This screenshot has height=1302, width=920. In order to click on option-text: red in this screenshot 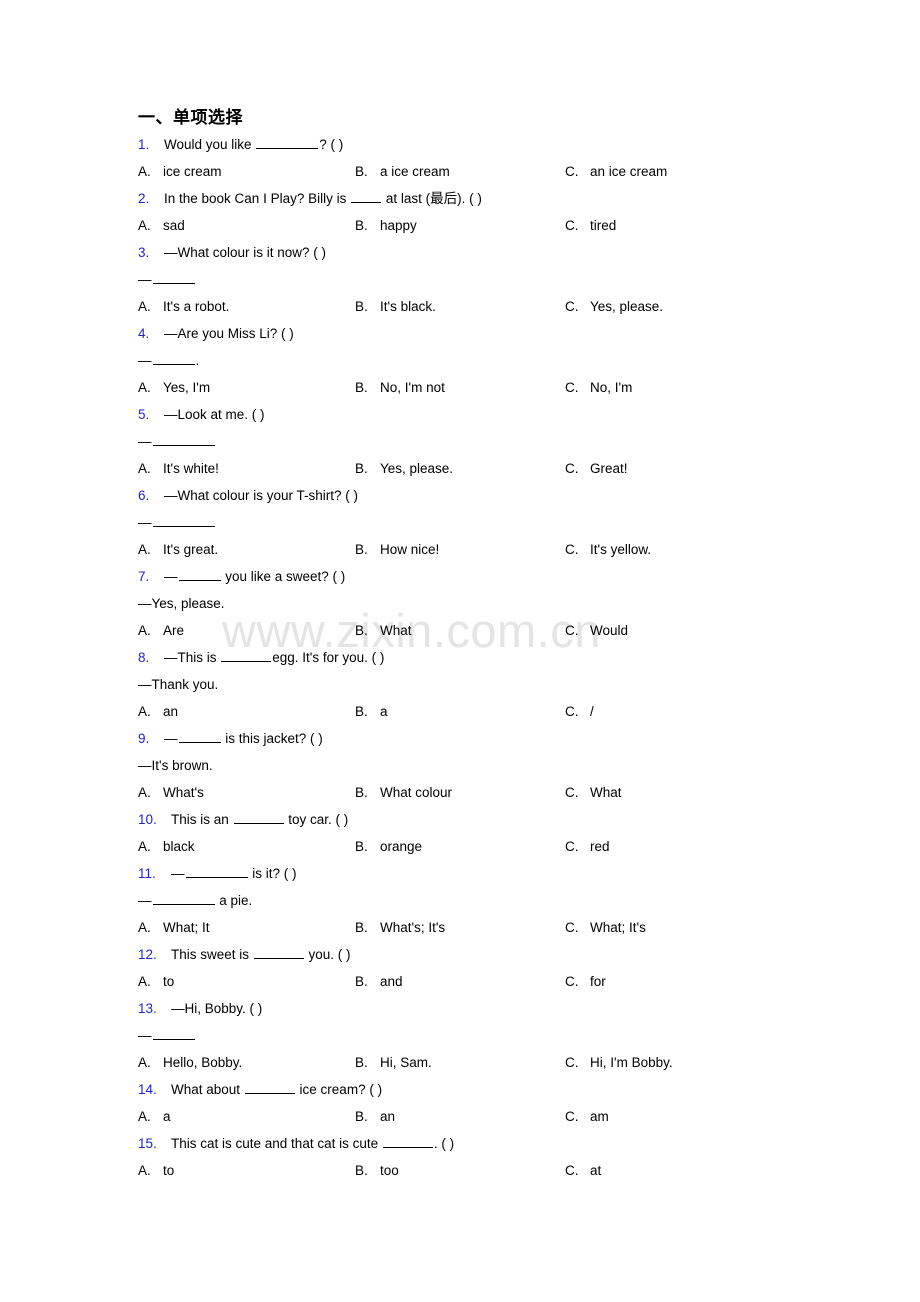, I will do `click(600, 846)`.